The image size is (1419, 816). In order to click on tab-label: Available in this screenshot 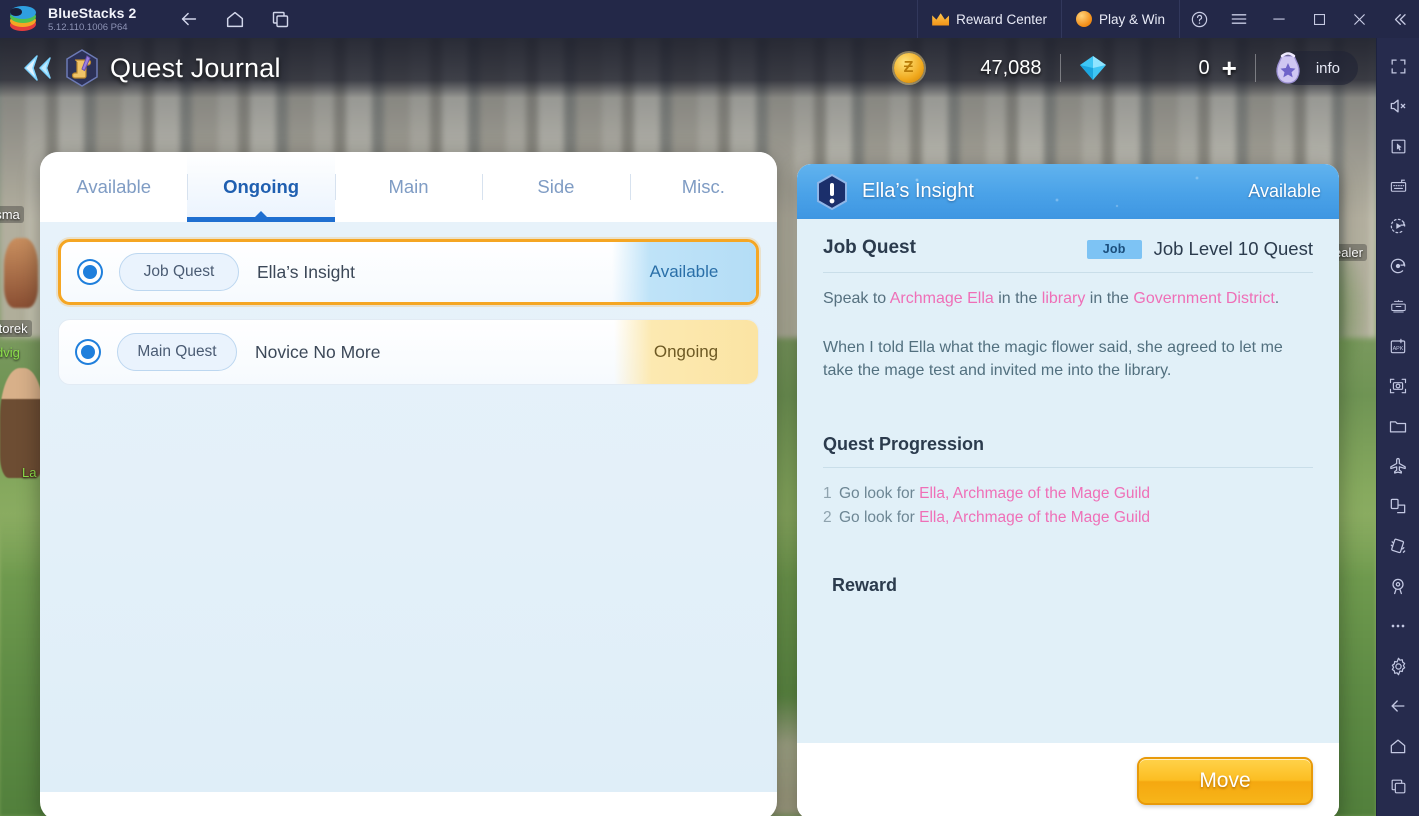, I will do `click(114, 186)`.